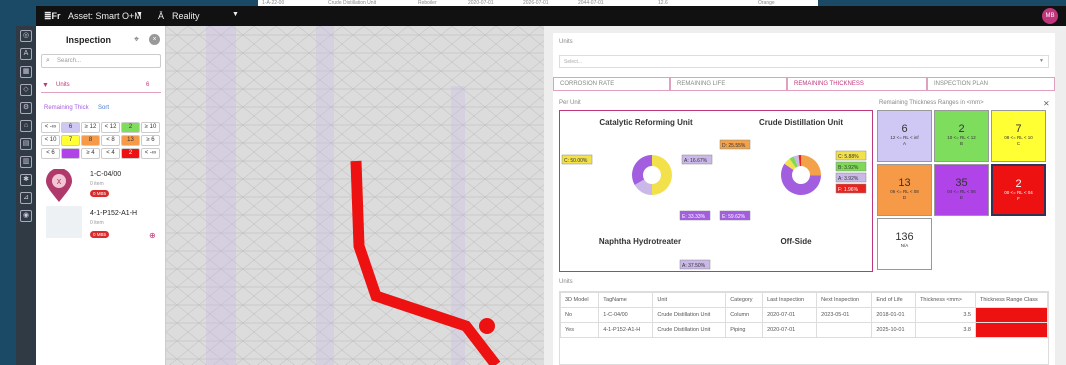 The image size is (1066, 365). What do you see at coordinates (26, 108) in the screenshot?
I see `settings-icon: ⚙` at bounding box center [26, 108].